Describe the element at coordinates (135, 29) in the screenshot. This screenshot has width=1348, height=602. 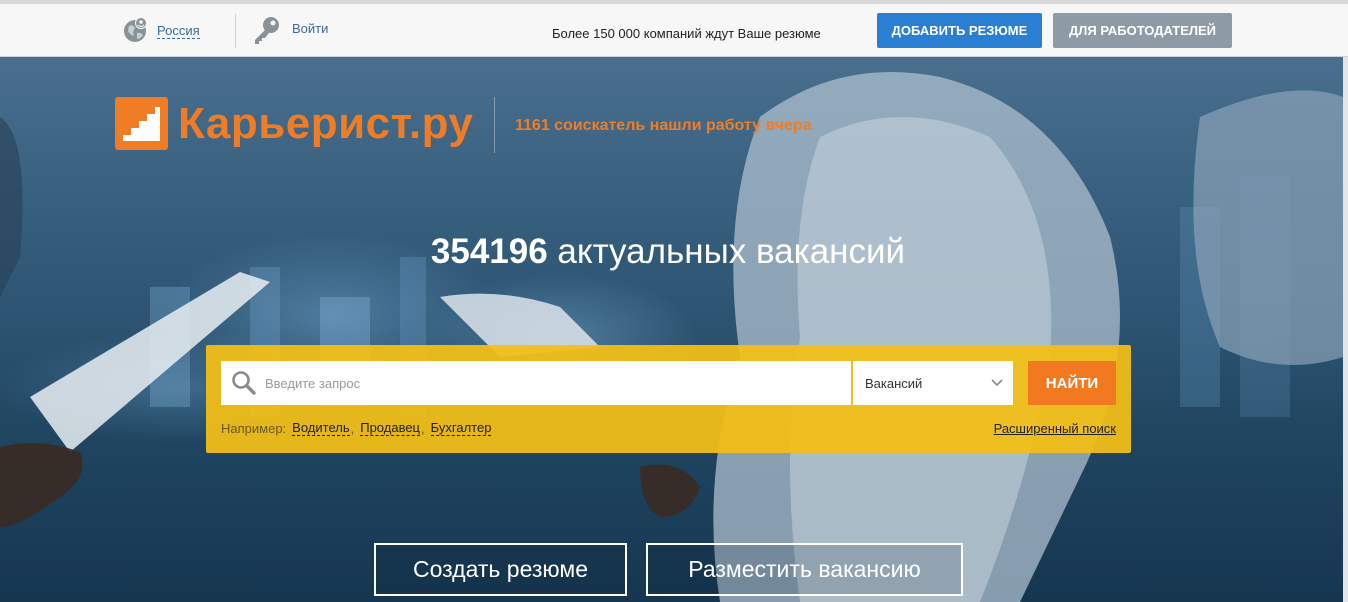
I see `globe-pin-icon` at that location.